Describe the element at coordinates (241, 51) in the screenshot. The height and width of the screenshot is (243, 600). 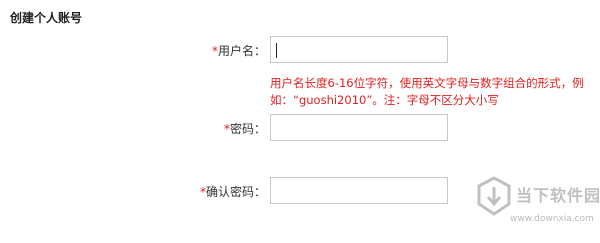
I see `username-label-text: 用户名：` at that location.